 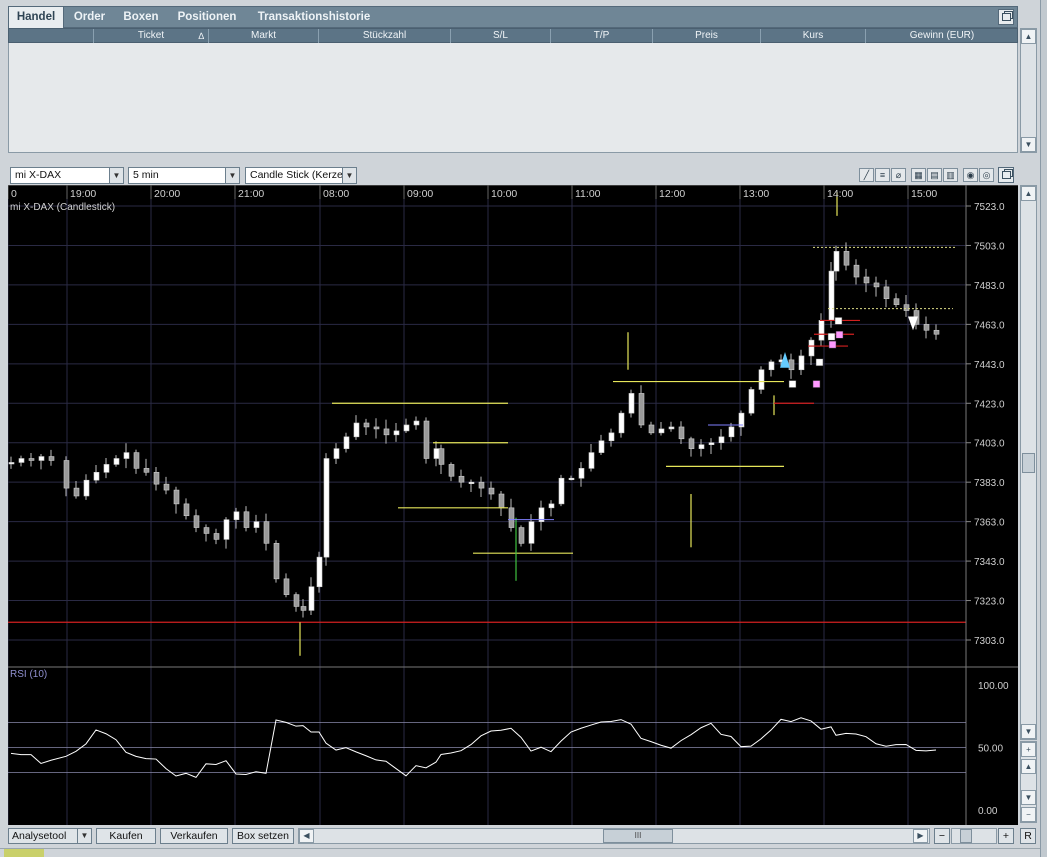 What do you see at coordinates (207, 17) in the screenshot?
I see `tab-positionen: Positionen` at bounding box center [207, 17].